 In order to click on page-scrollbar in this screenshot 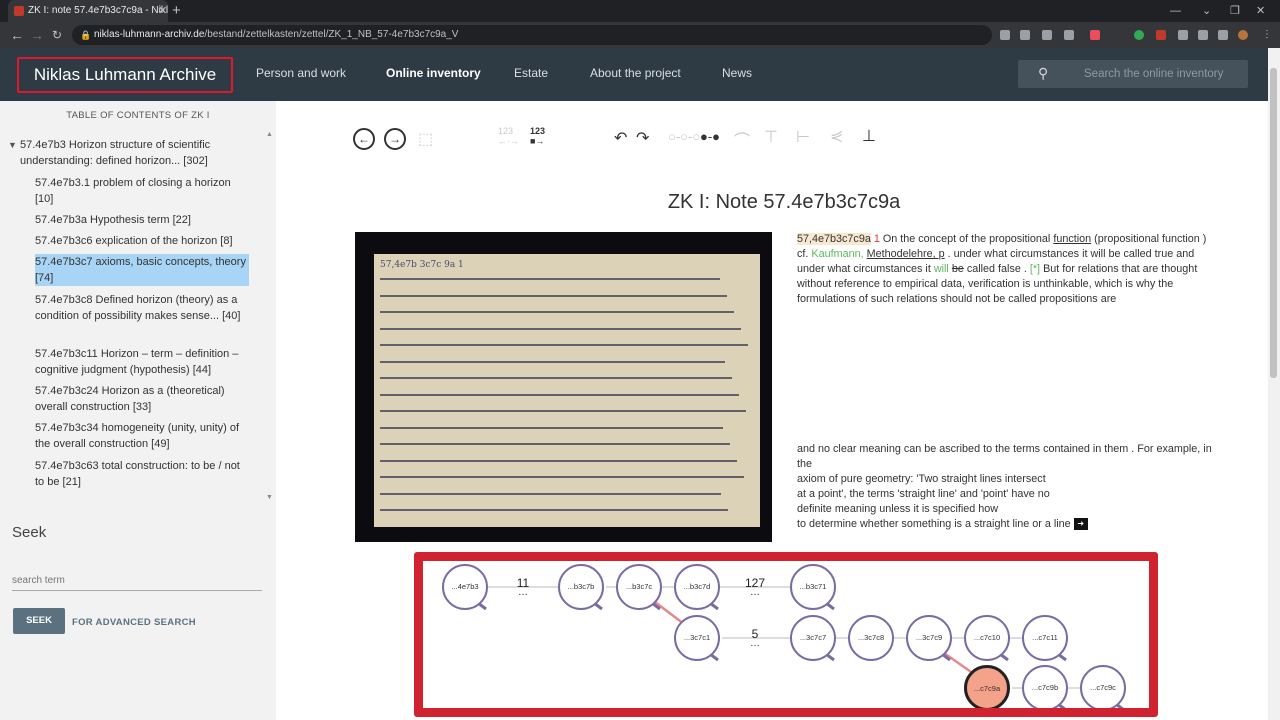, I will do `click(1274, 384)`.